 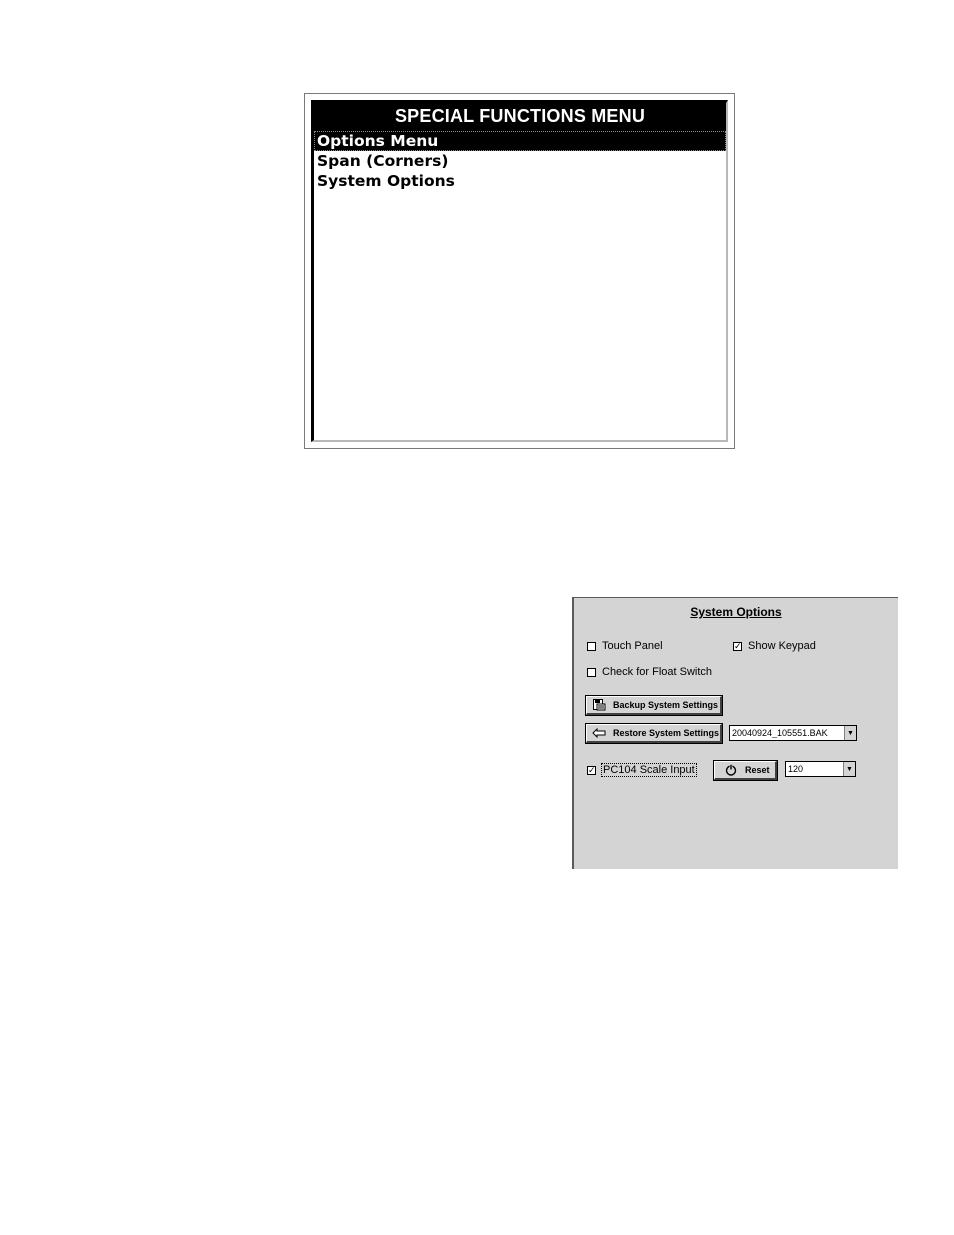 What do you see at coordinates (731, 770) in the screenshot?
I see `power-icon` at bounding box center [731, 770].